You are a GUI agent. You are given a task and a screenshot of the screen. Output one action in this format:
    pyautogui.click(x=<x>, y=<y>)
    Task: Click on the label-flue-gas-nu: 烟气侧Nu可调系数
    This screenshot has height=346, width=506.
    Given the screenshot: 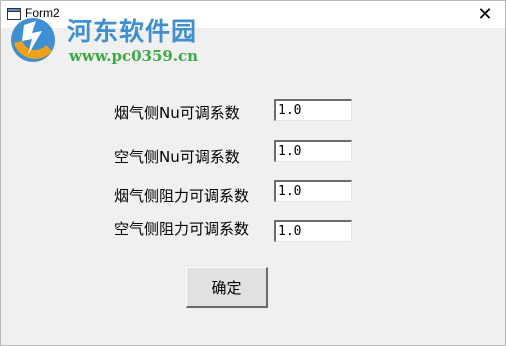 What is the action you would take?
    pyautogui.click(x=177, y=113)
    